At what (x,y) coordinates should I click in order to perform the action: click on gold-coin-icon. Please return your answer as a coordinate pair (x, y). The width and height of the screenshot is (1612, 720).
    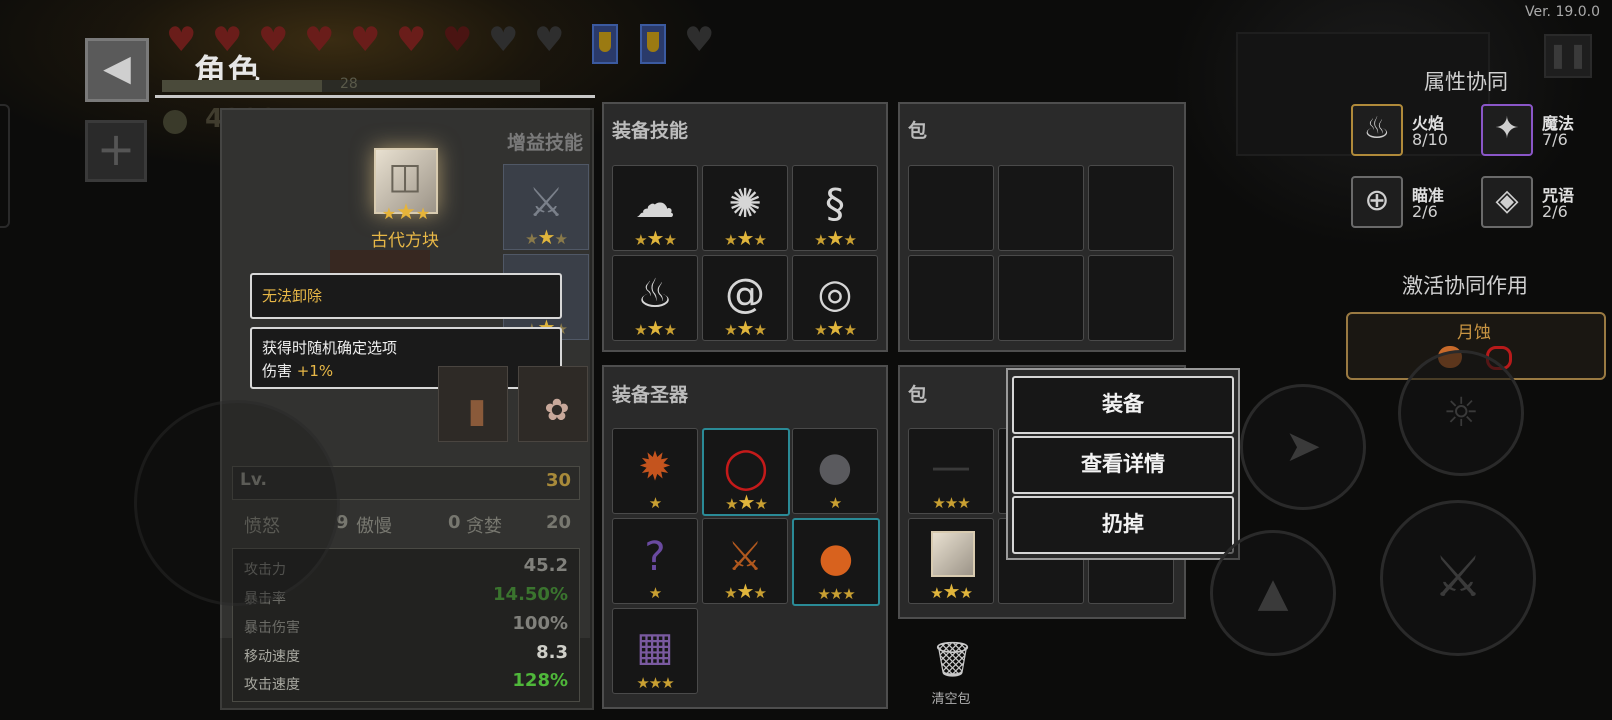
    Looking at the image, I should click on (175, 122).